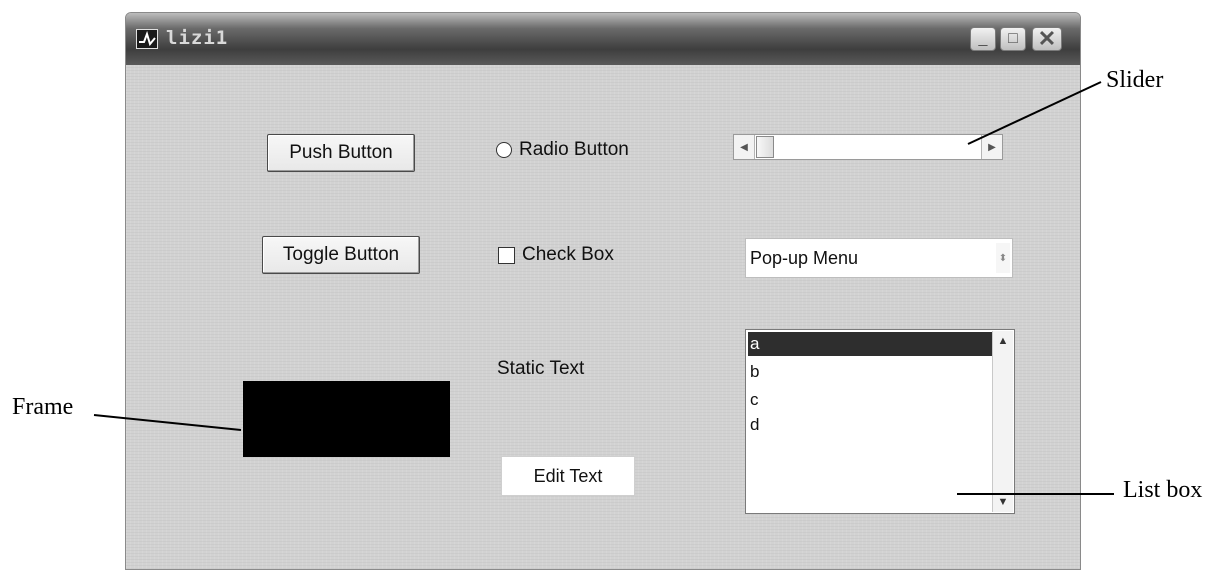 This screenshot has width=1231, height=573. Describe the element at coordinates (1013, 39) in the screenshot. I see `maximize-icon: □` at that location.